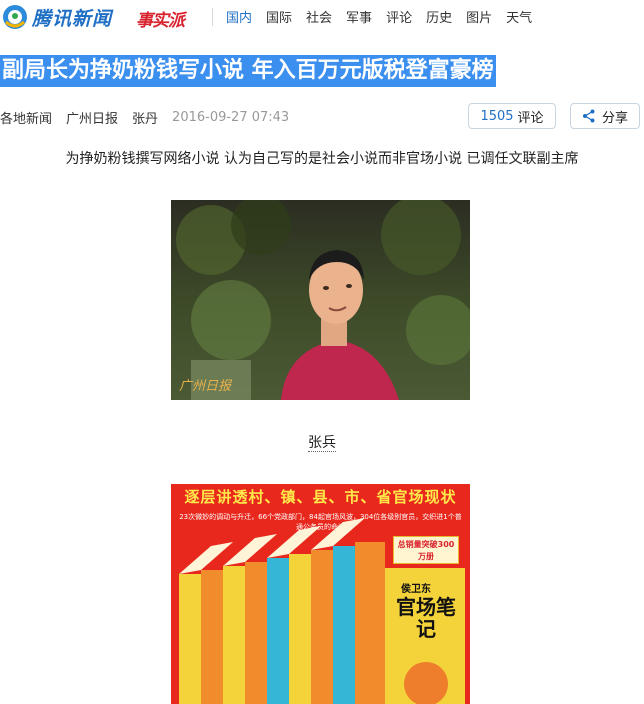  What do you see at coordinates (239, 16) in the screenshot?
I see `nav-item-domestic: 国内` at bounding box center [239, 16].